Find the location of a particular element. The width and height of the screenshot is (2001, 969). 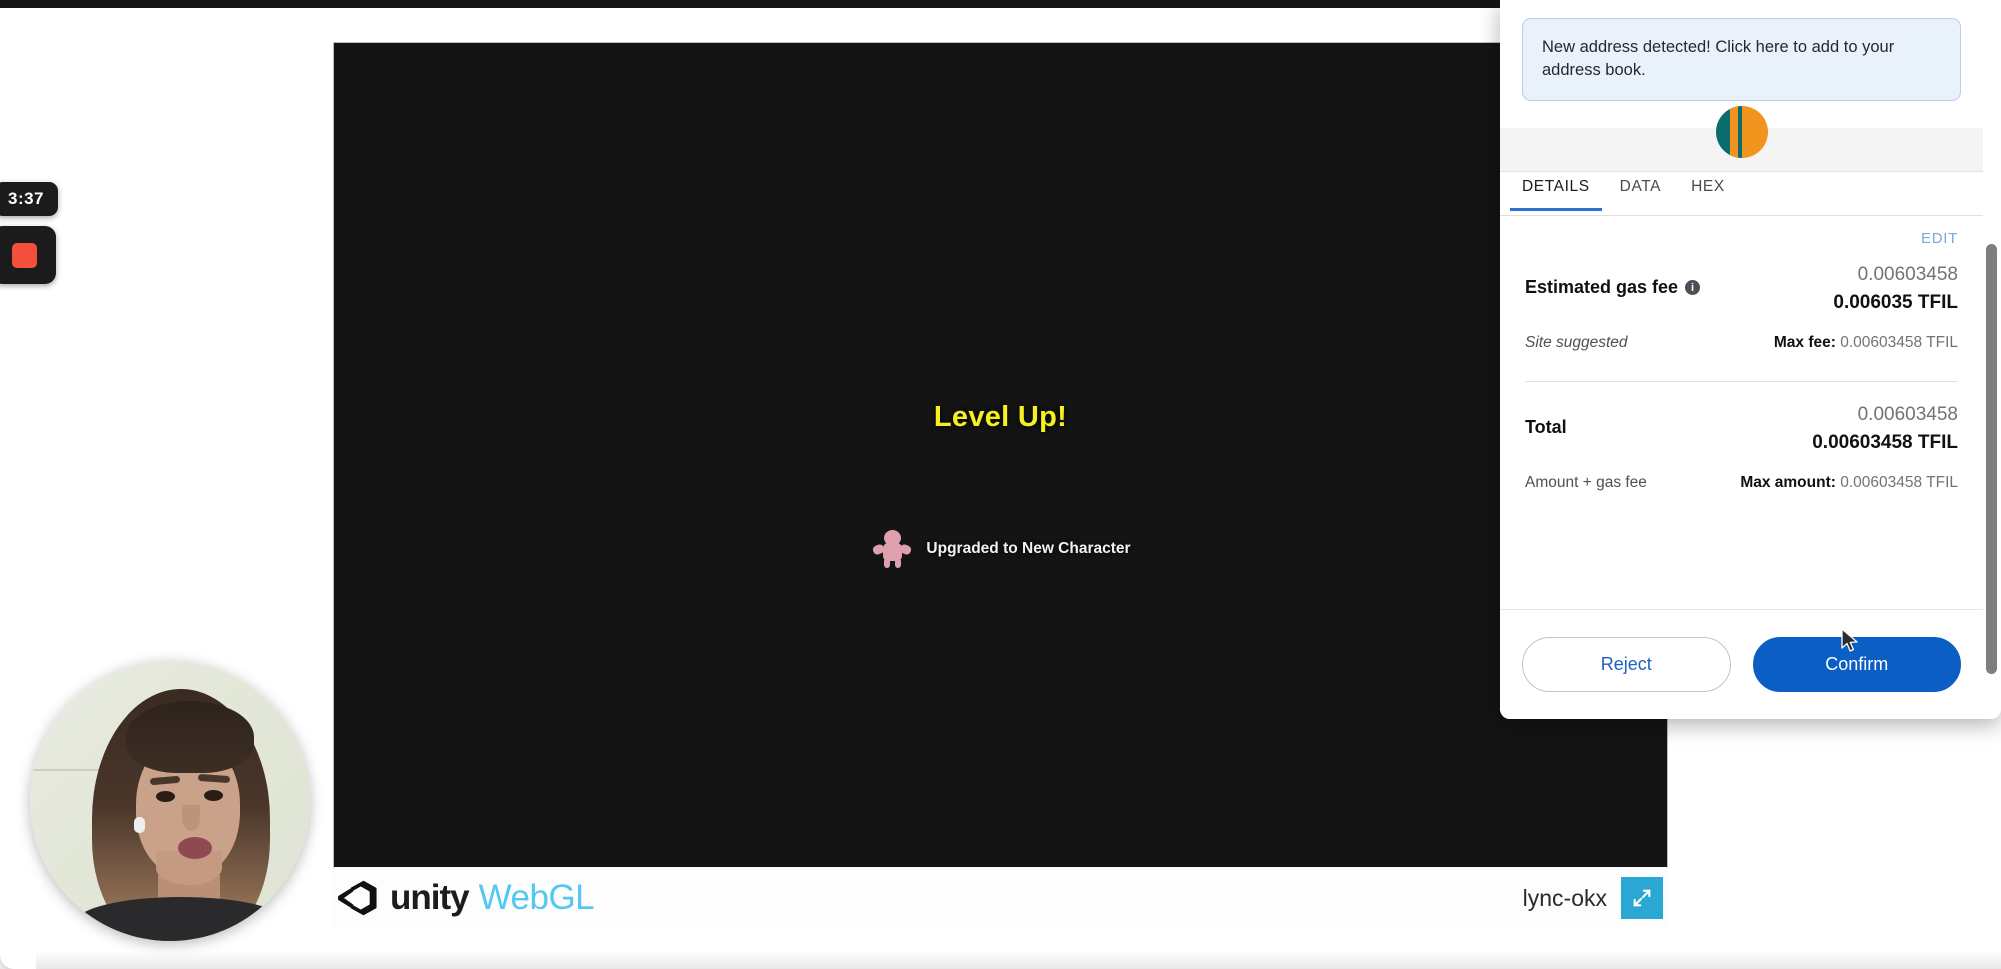

unity-logo: unity WebGL is located at coordinates (464, 898).